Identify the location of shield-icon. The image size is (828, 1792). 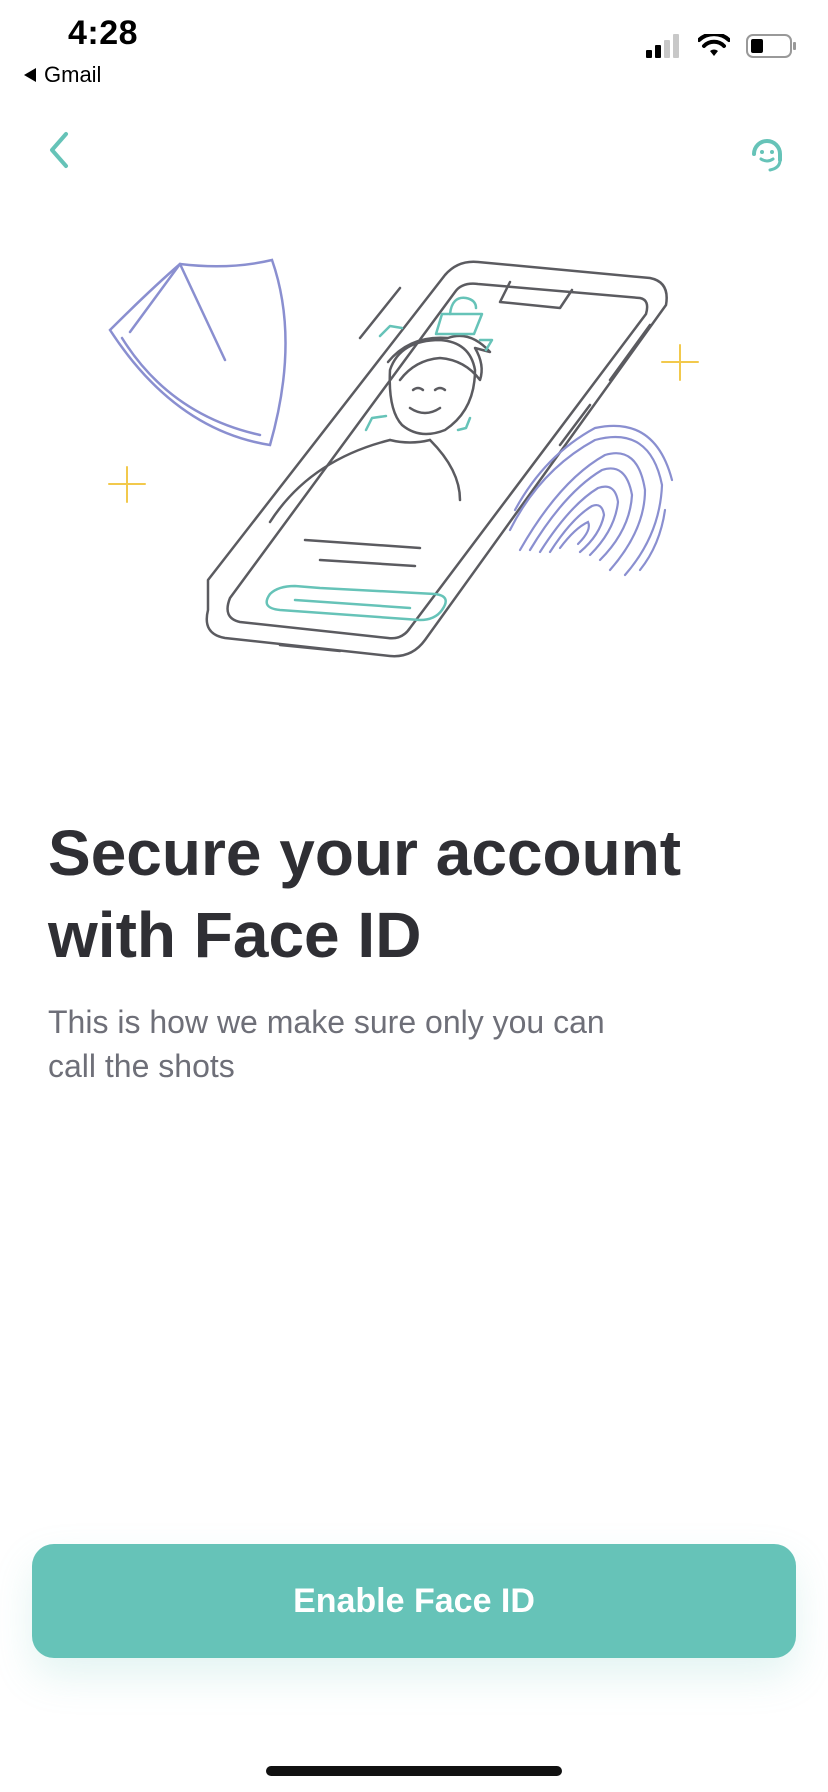
(197, 352).